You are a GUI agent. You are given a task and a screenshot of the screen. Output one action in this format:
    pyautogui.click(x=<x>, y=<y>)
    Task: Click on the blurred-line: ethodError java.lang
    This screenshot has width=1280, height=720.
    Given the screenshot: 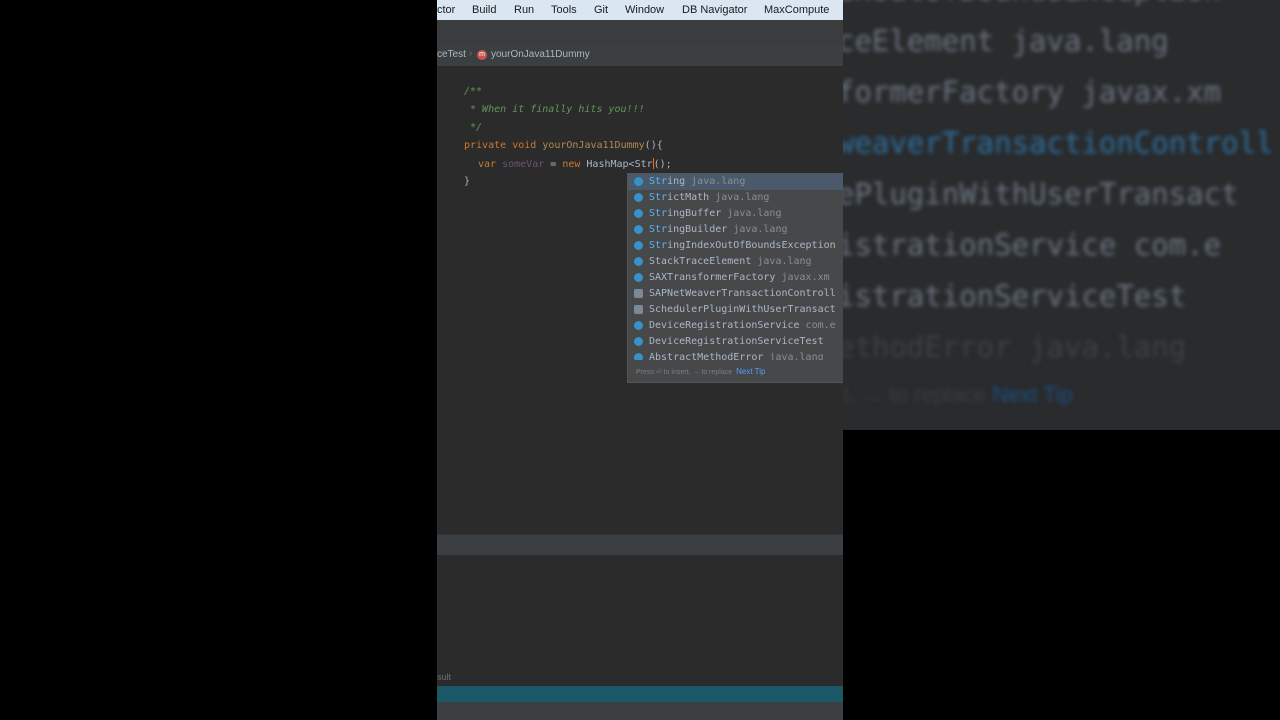 What is the action you would take?
    pyautogui.click(x=1015, y=347)
    